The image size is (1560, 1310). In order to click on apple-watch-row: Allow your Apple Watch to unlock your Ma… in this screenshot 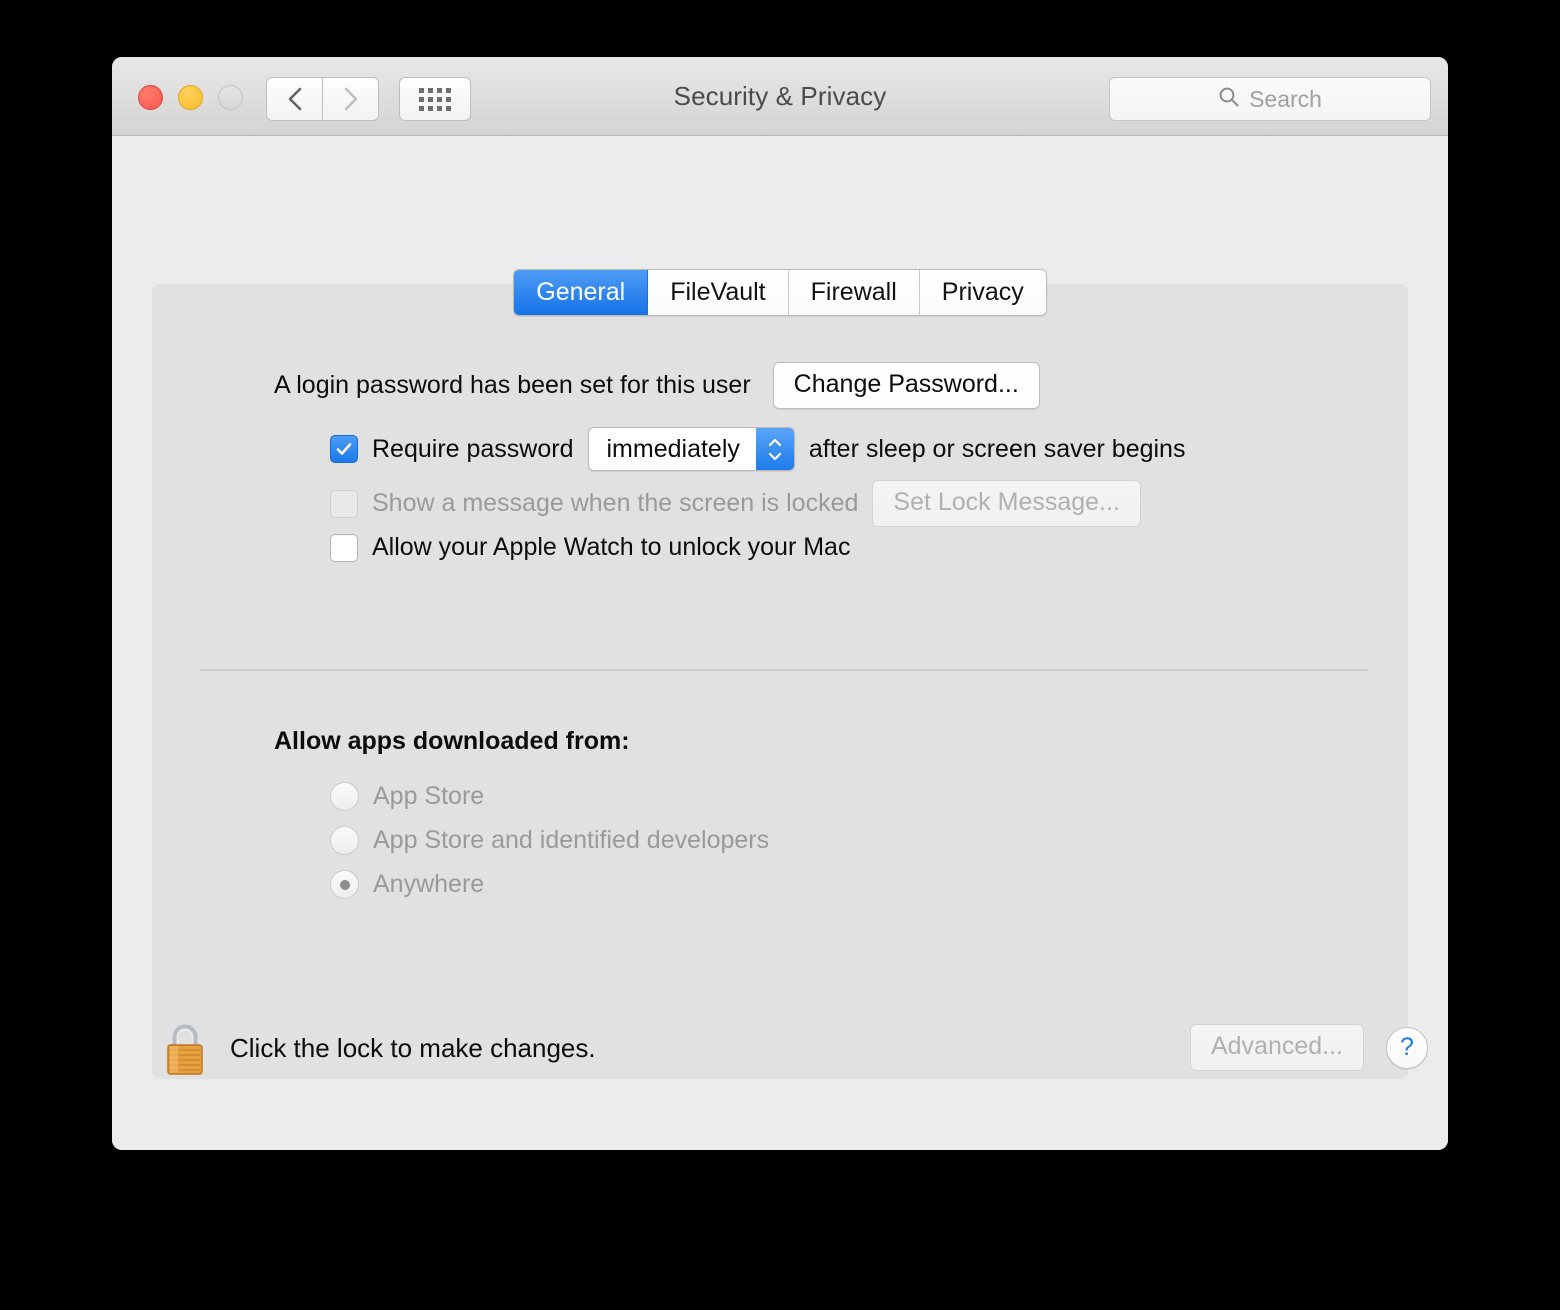, I will do `click(590, 547)`.